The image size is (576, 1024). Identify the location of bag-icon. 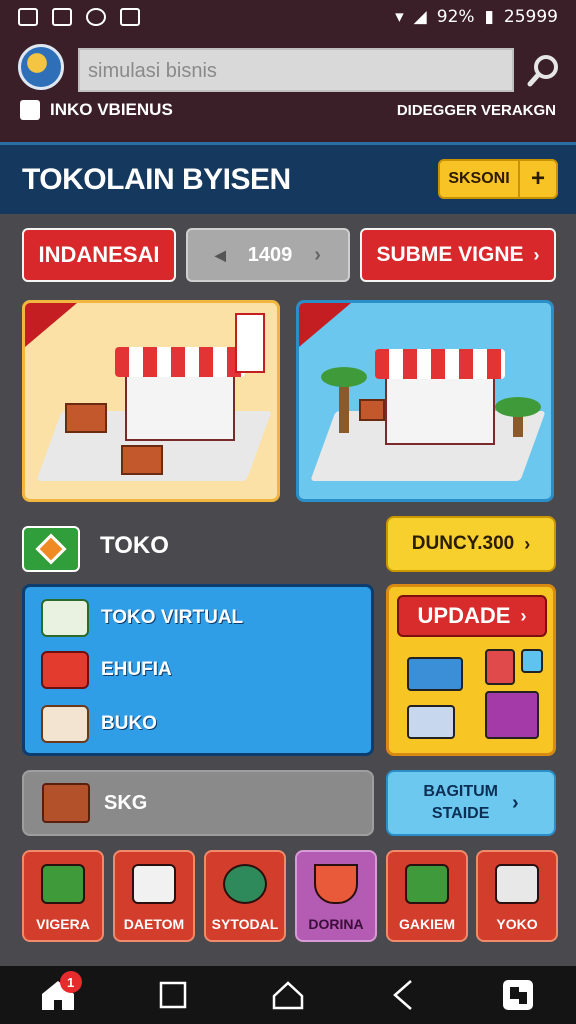
(30, 110).